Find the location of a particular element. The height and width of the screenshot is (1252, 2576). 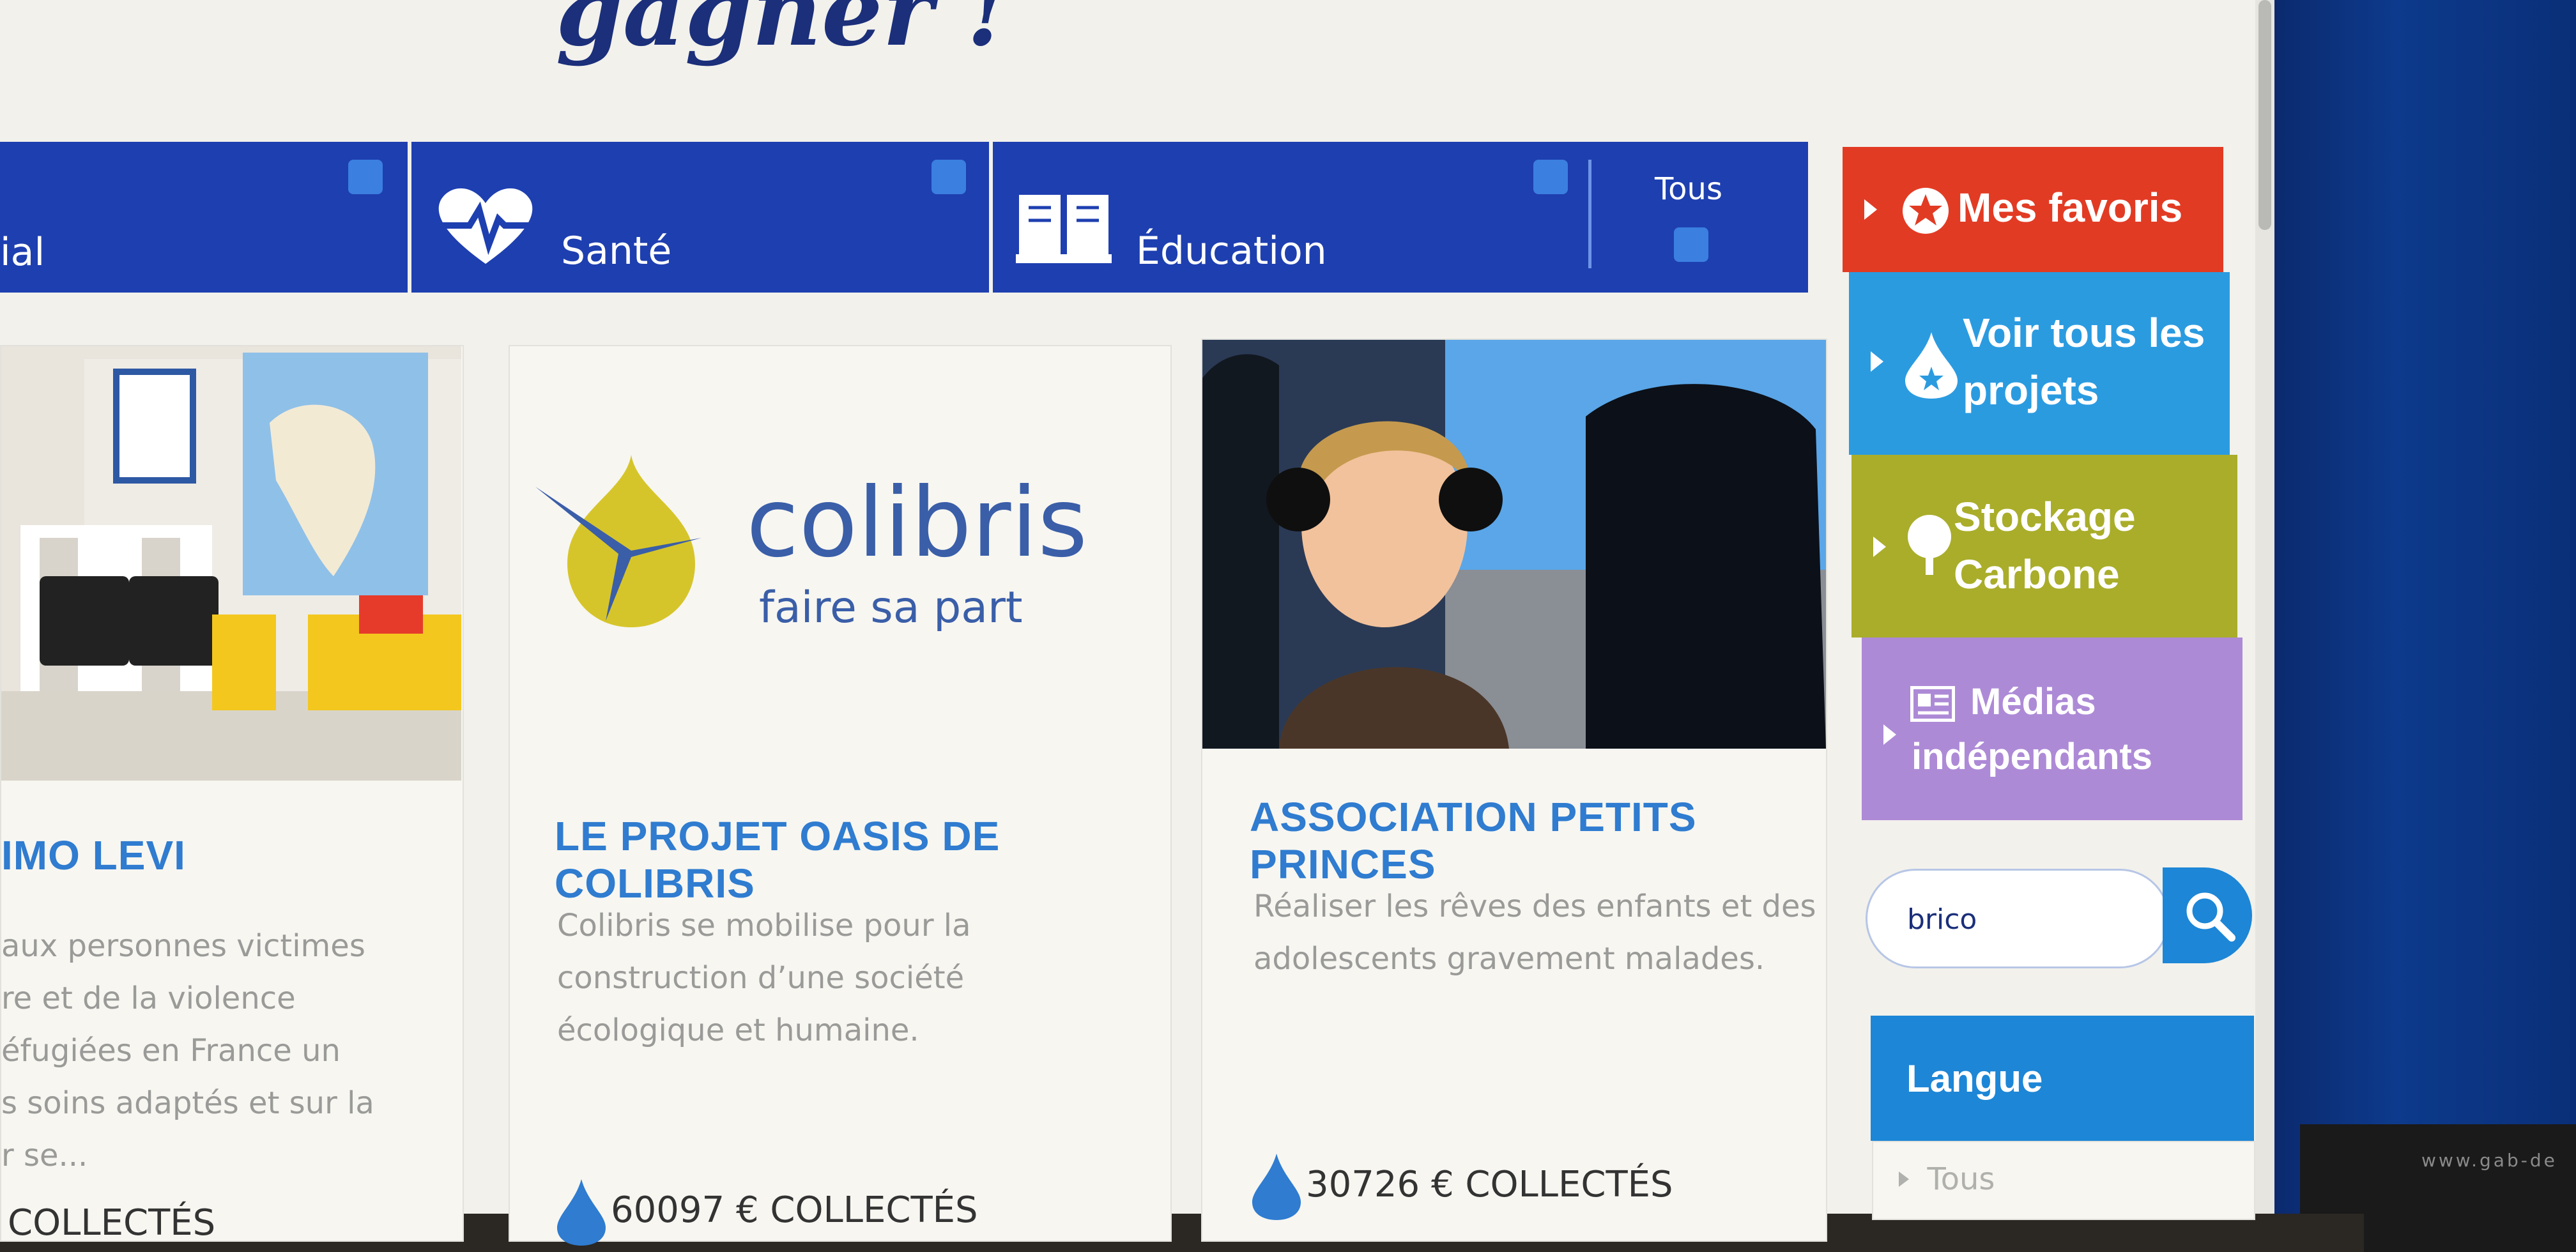

project-funds: 60097 € COLLECTÉS is located at coordinates (794, 1210).